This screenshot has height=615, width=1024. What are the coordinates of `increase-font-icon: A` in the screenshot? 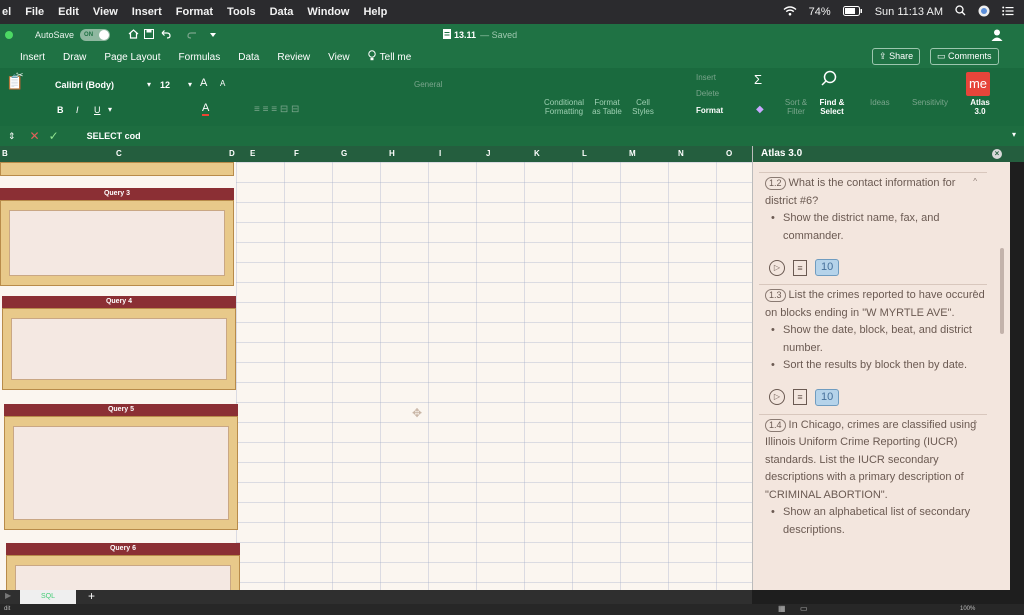 It's located at (203, 83).